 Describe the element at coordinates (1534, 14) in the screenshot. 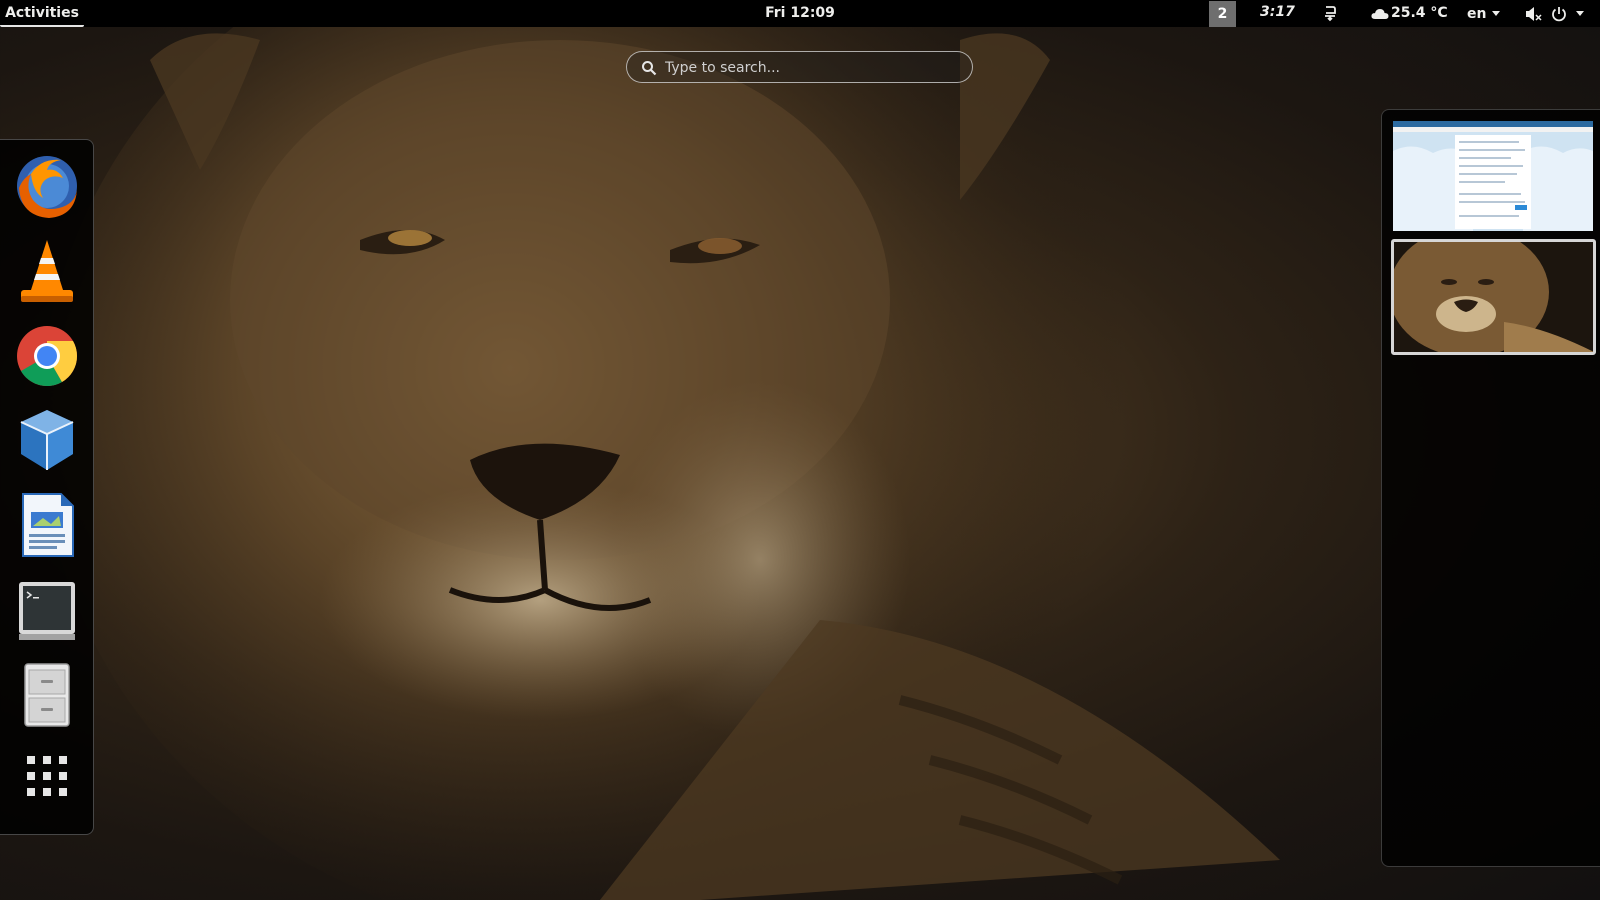

I see `volume-muted-icon` at that location.